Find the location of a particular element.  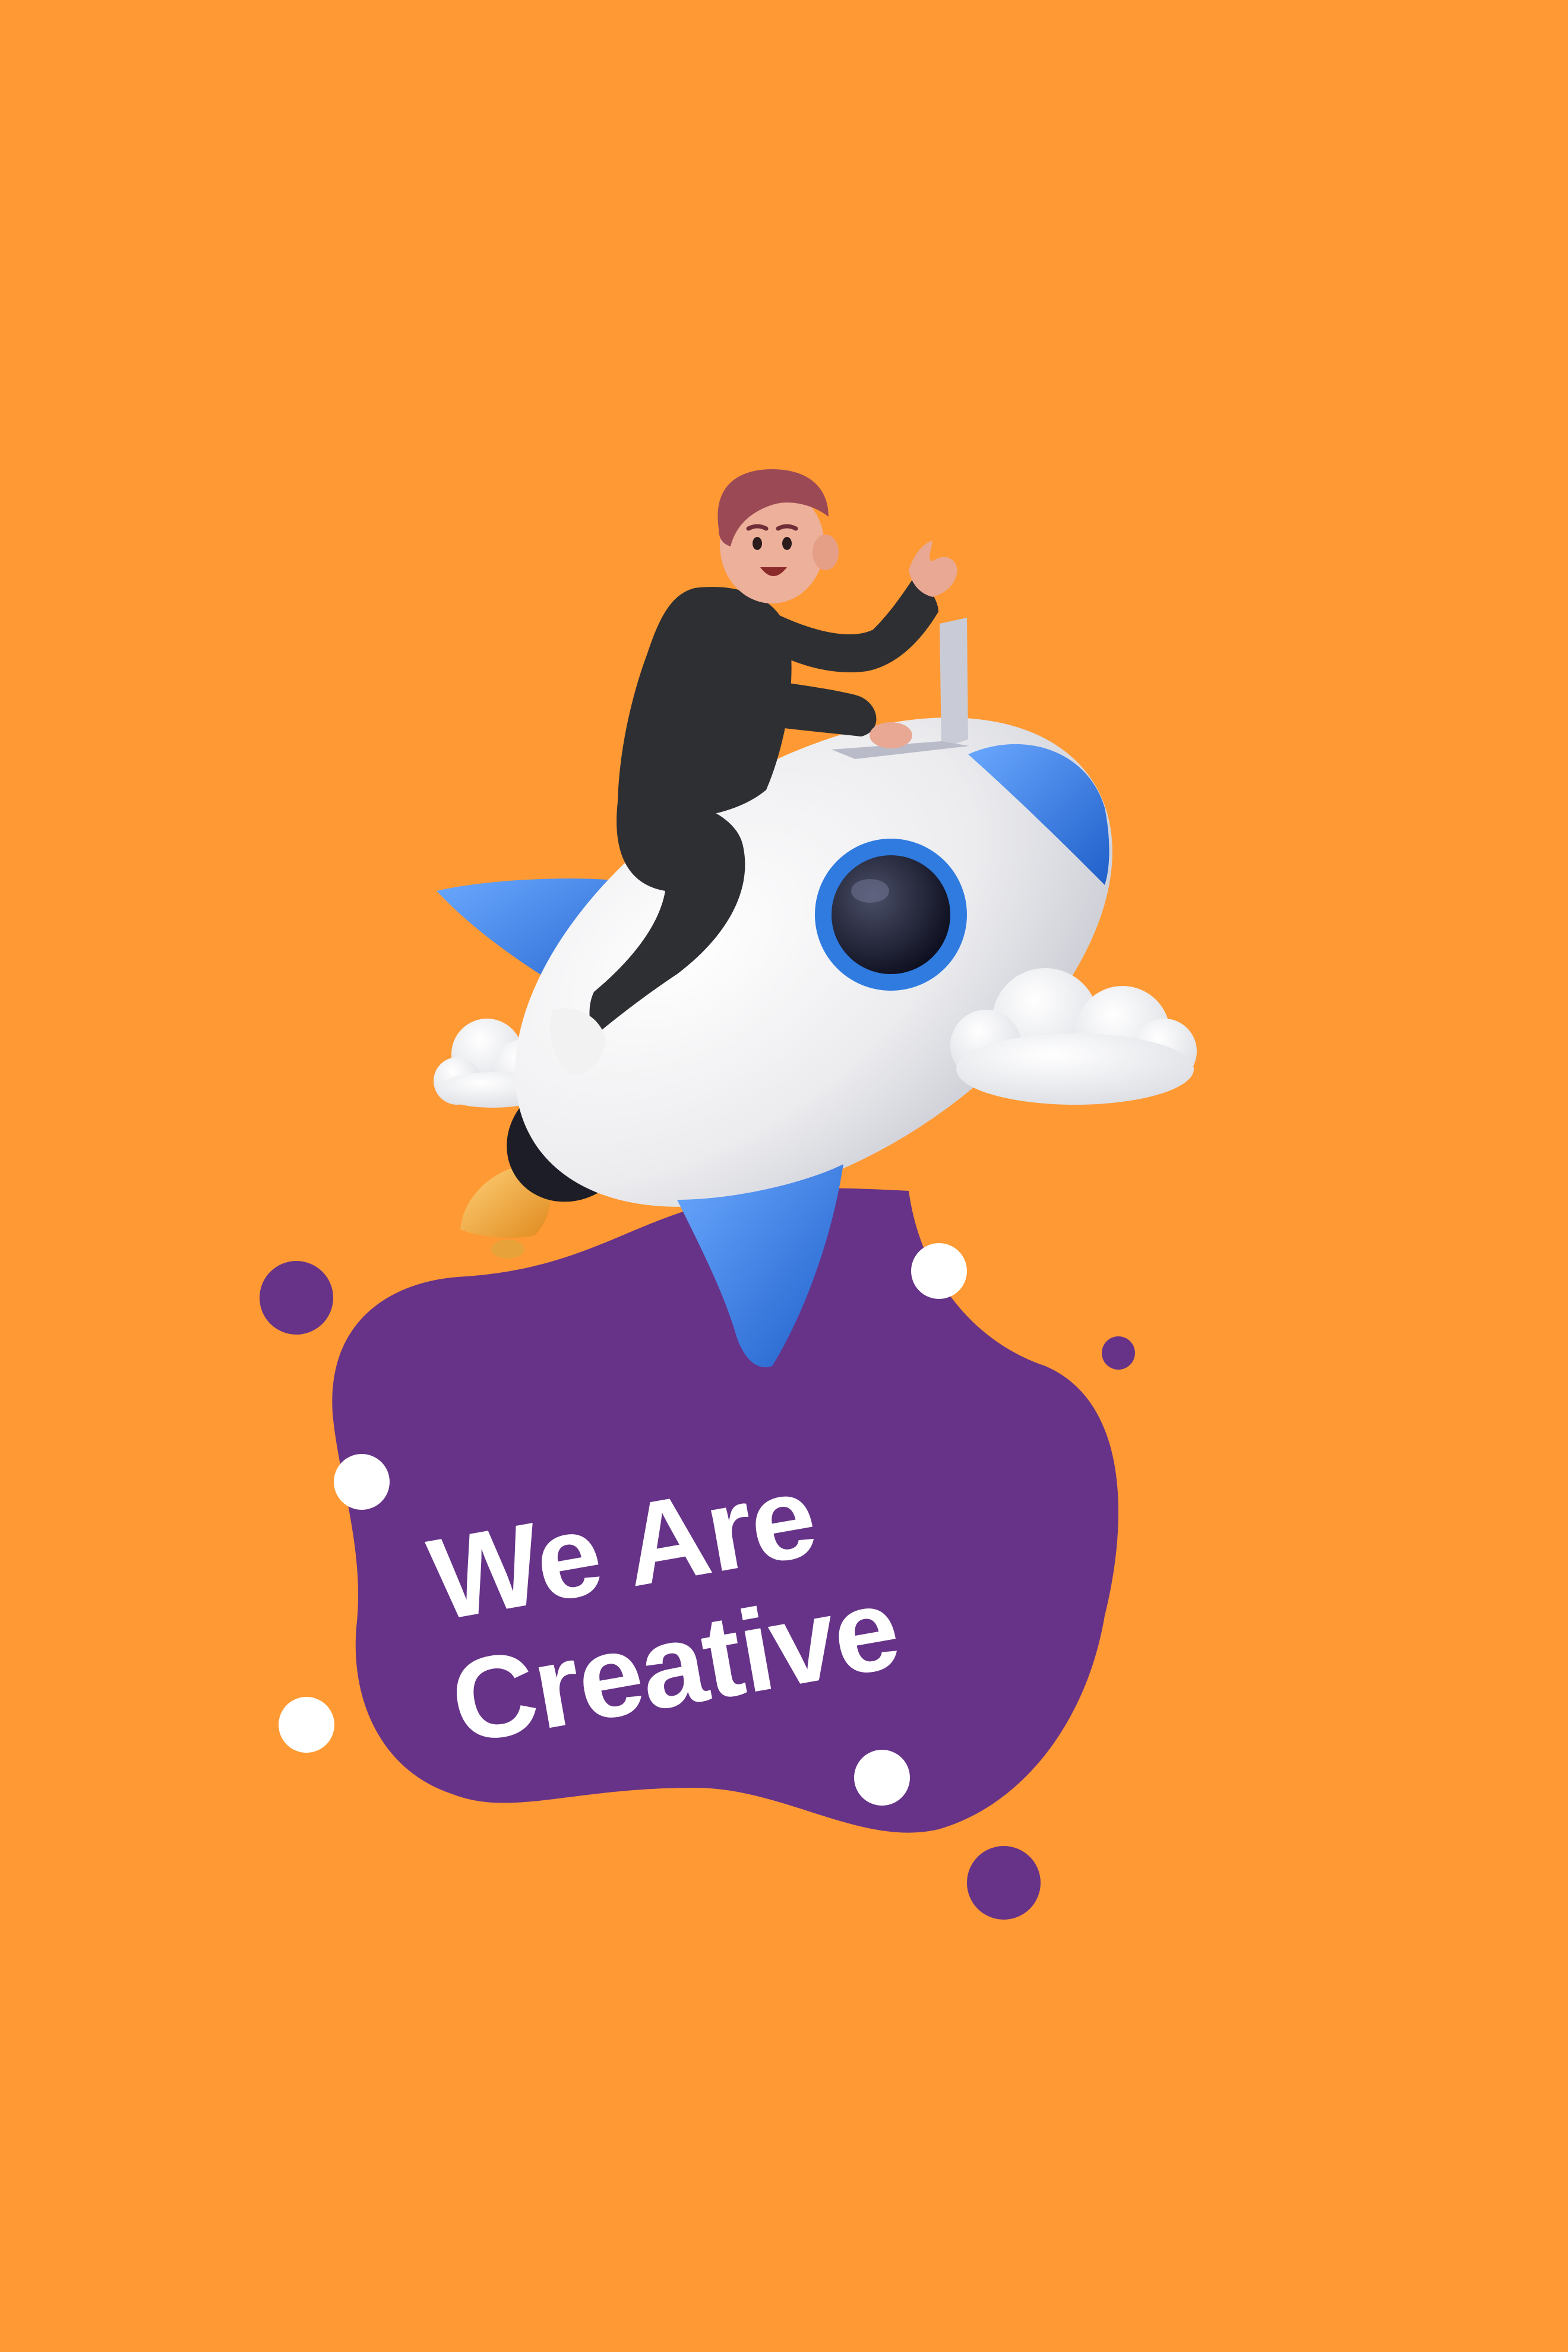

white-dot-lower-left is located at coordinates (307, 1725).